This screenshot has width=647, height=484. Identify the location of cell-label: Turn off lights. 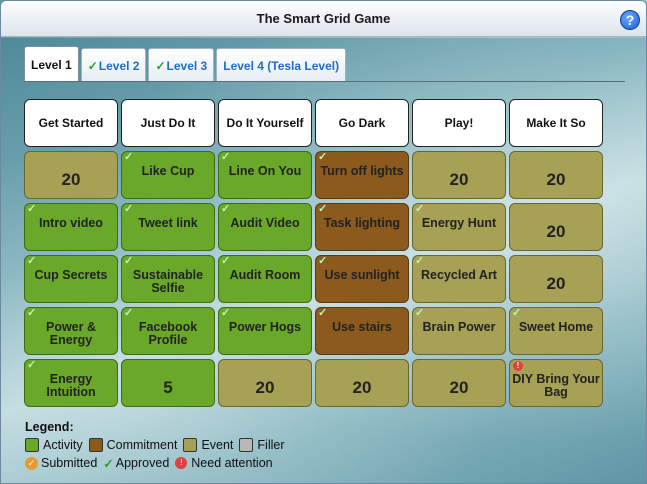
(362, 171).